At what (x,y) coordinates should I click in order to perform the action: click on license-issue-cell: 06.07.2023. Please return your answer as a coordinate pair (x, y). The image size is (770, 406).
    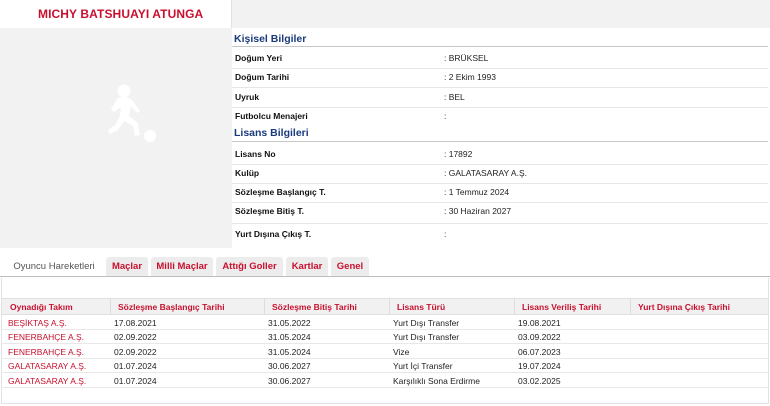
    Looking at the image, I should click on (539, 352).